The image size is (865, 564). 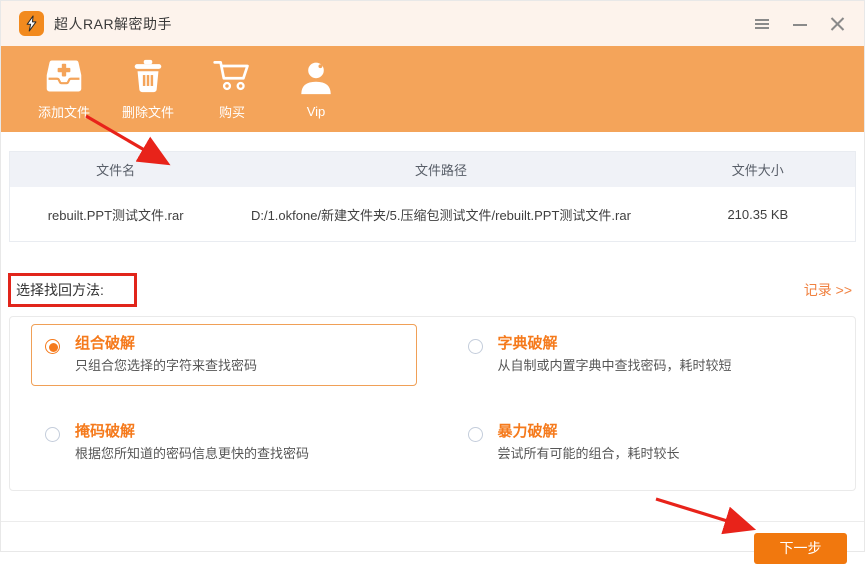 What do you see at coordinates (758, 214) in the screenshot?
I see `cell-file-size: 210.35 KB` at bounding box center [758, 214].